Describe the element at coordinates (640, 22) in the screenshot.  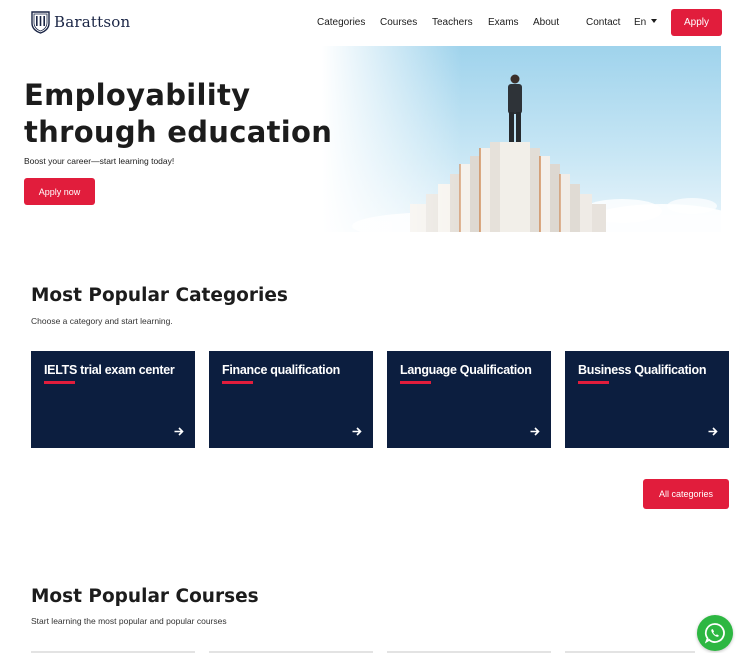
I see `language-label: En` at that location.